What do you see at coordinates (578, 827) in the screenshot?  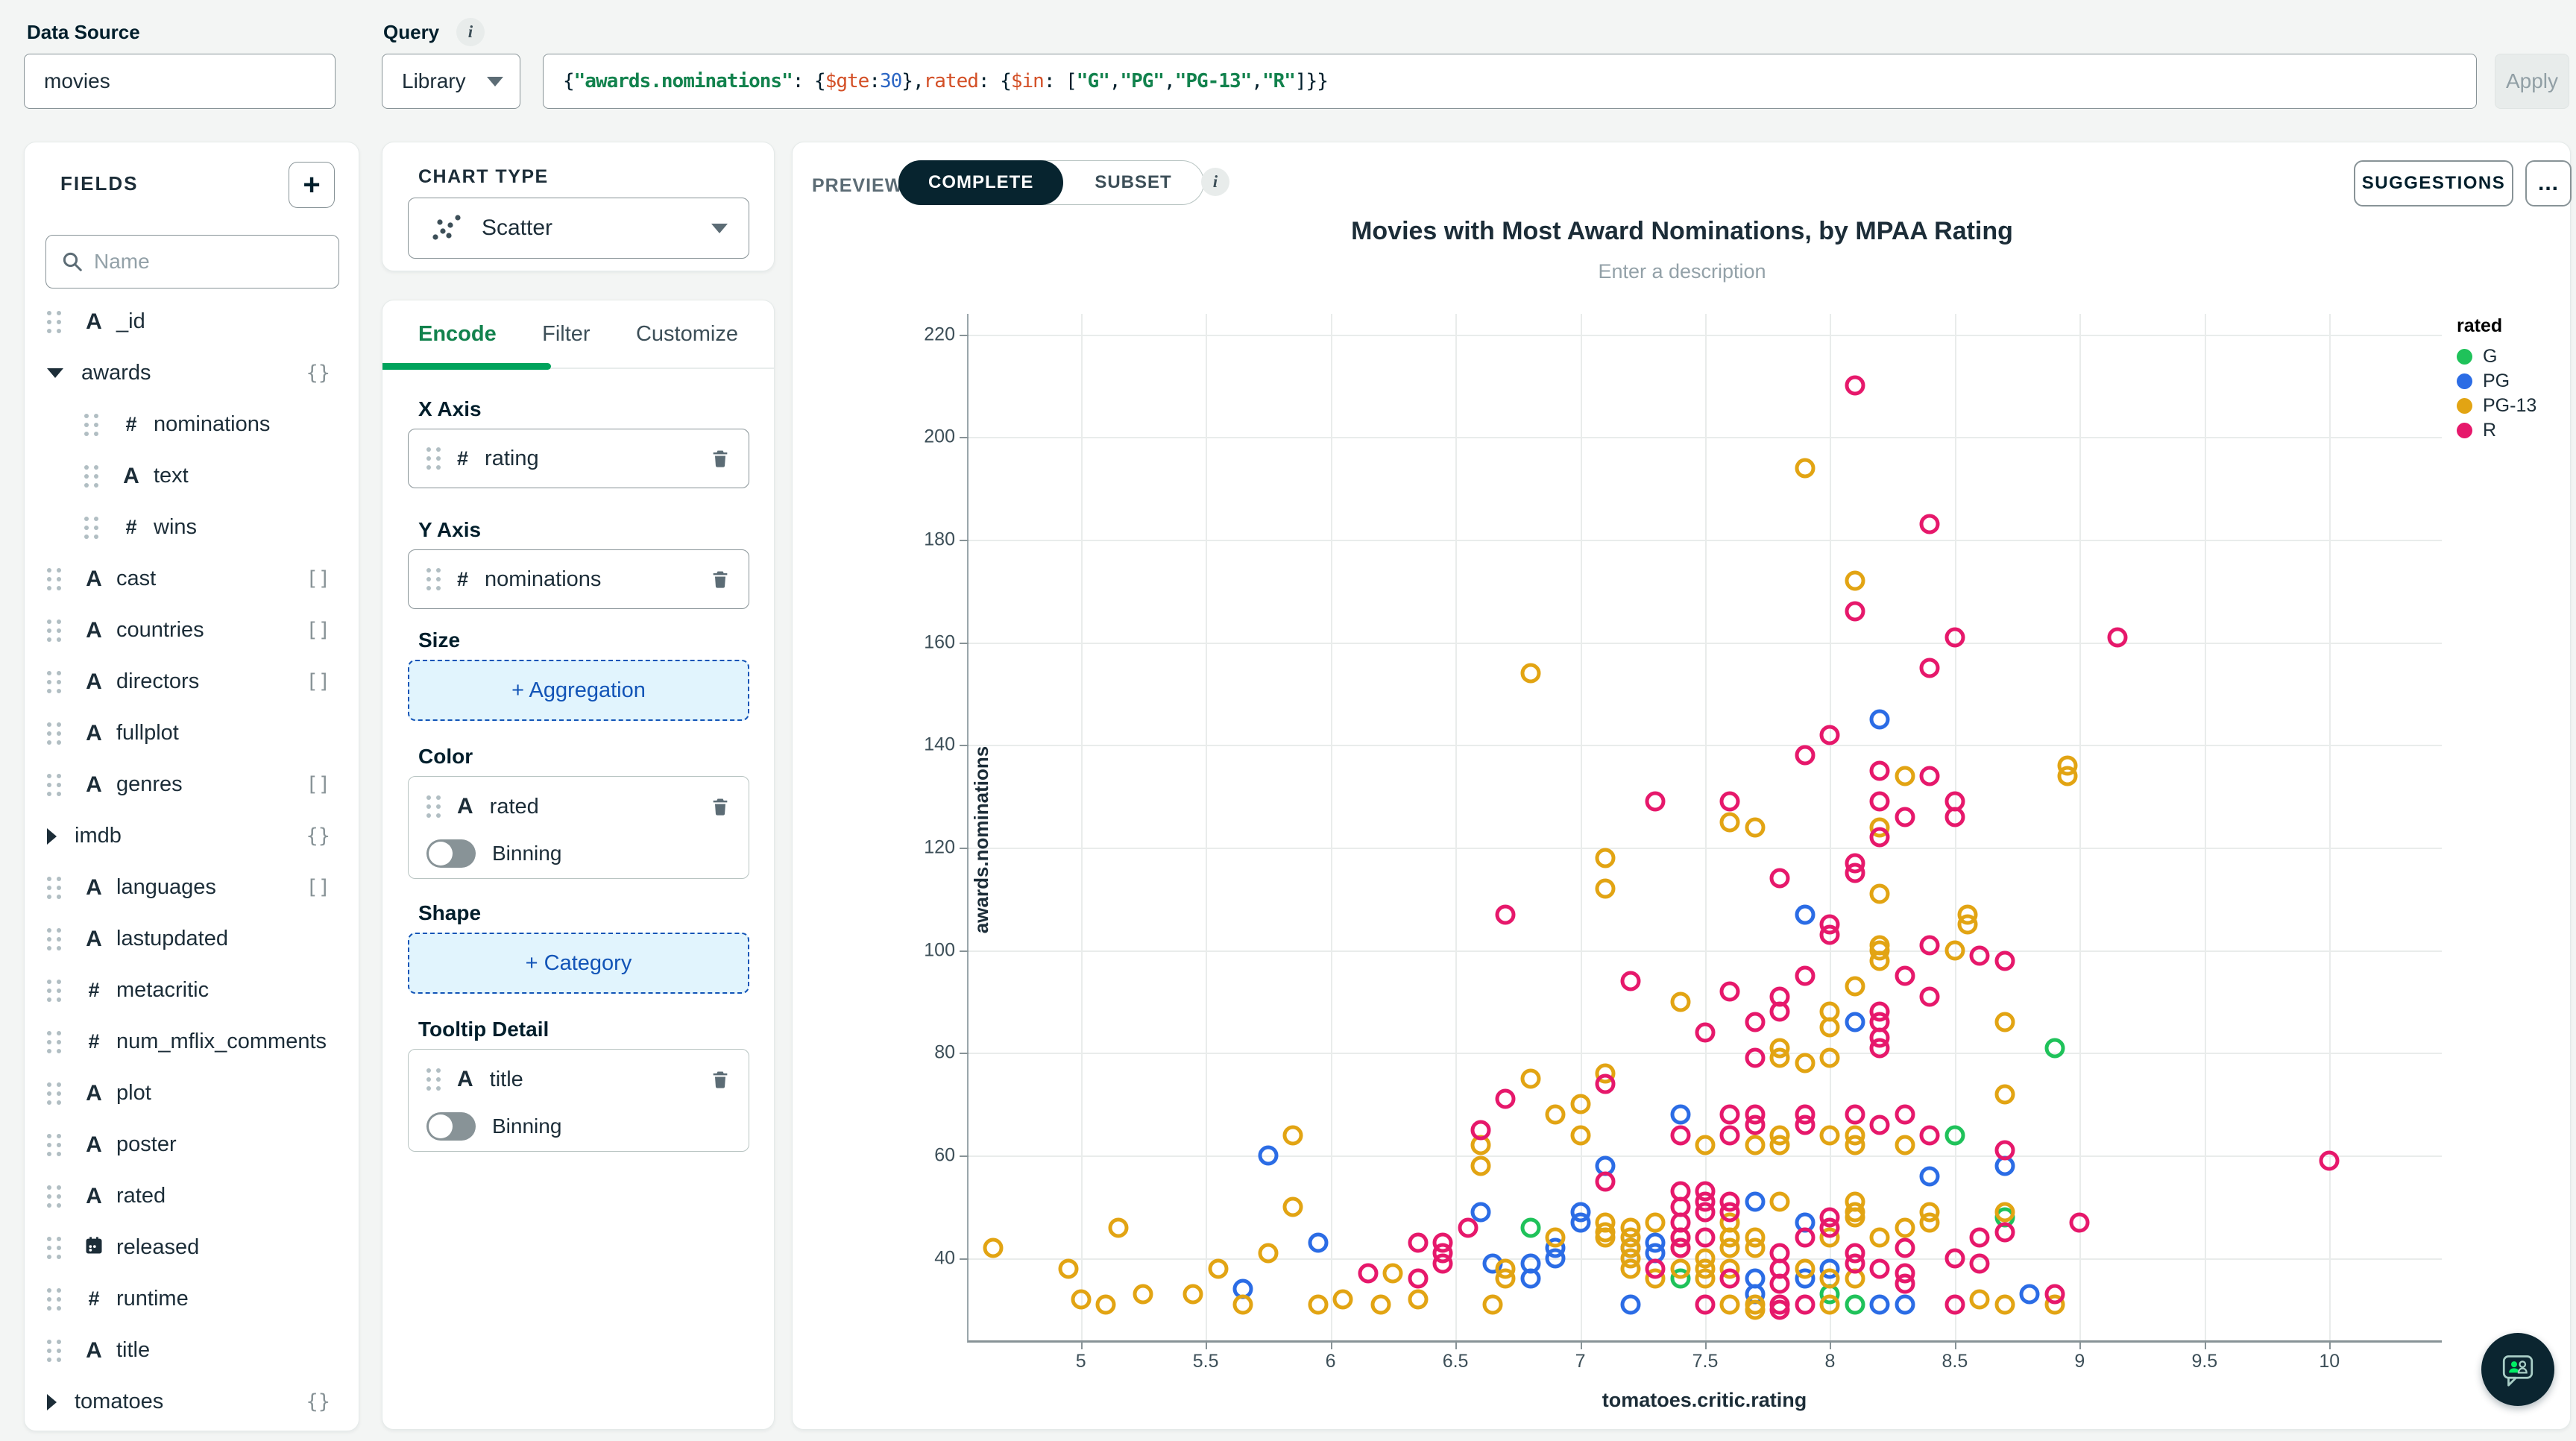 I see `color-field: A rated Binning` at bounding box center [578, 827].